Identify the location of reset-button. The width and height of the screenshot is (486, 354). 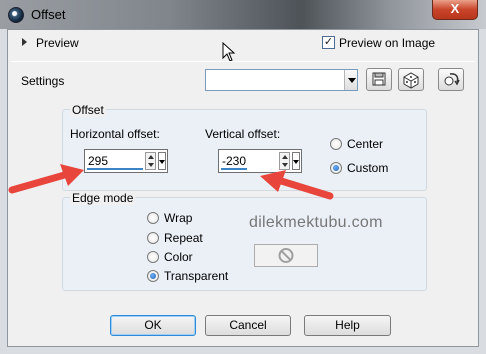
(451, 79).